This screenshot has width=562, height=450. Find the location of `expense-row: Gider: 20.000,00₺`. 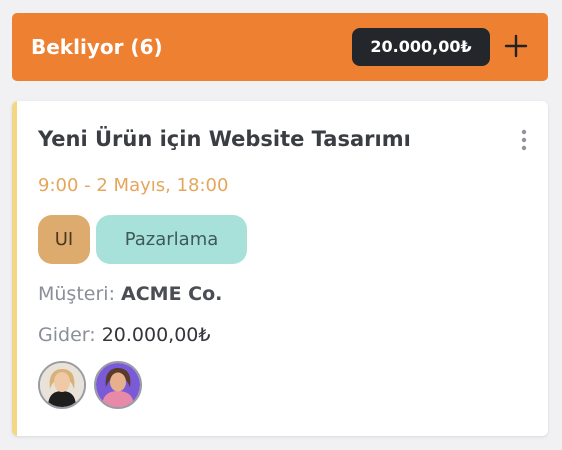

expense-row: Gider: 20.000,00₺ is located at coordinates (124, 335).